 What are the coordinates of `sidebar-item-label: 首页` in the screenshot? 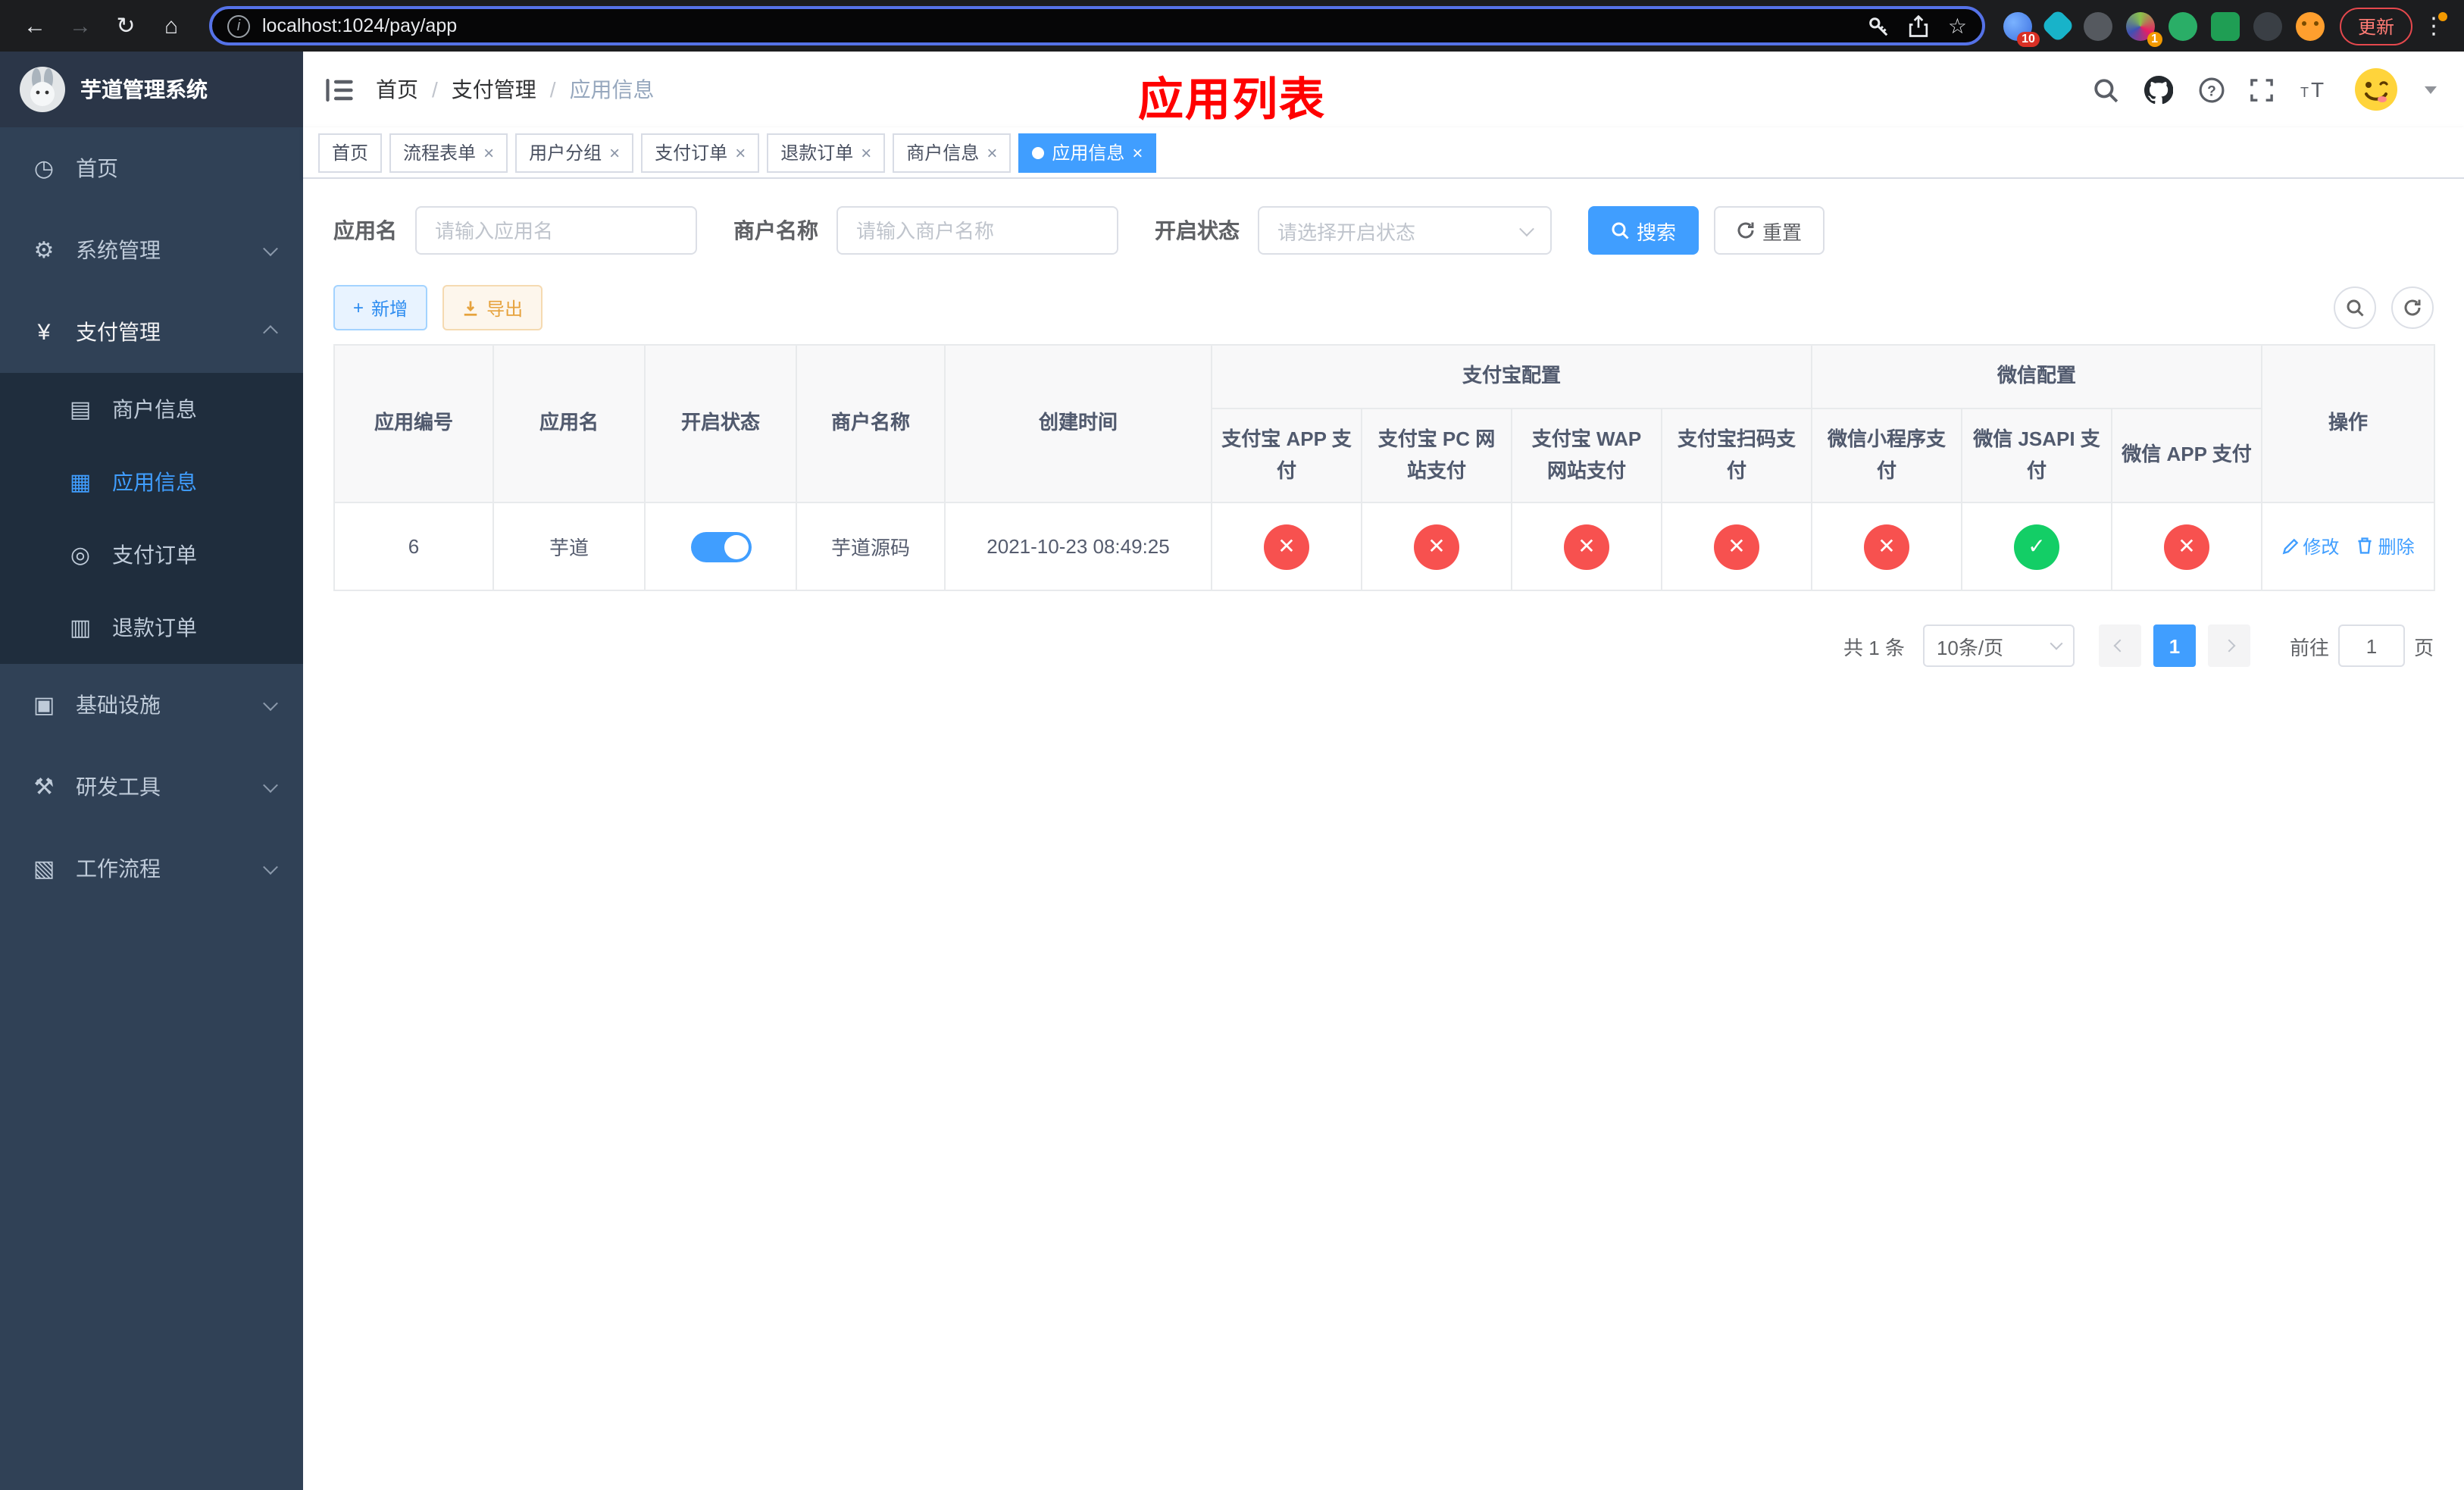 It's located at (97, 168).